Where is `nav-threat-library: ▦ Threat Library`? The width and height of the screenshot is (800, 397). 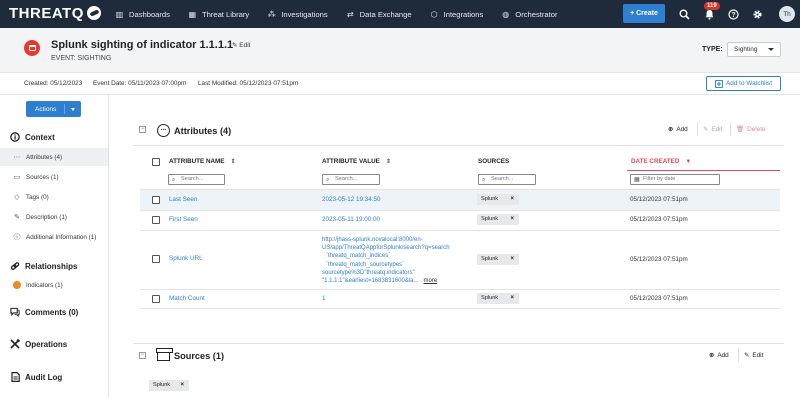 nav-threat-library: ▦ Threat Library is located at coordinates (219, 14).